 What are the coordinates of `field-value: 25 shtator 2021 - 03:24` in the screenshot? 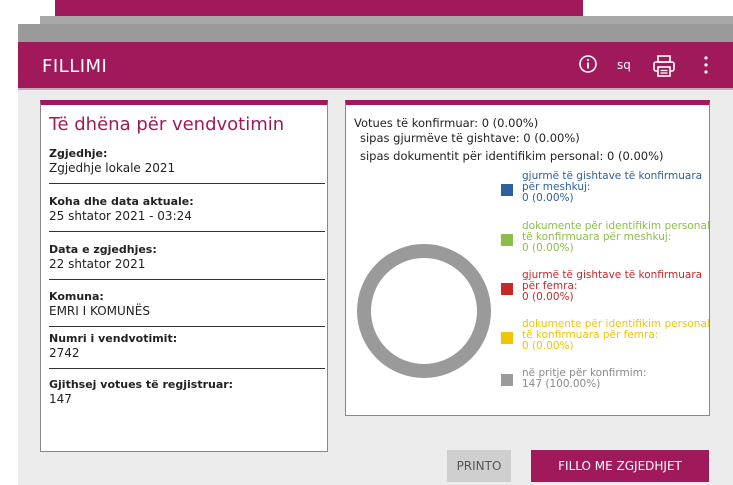 It's located at (120, 216).